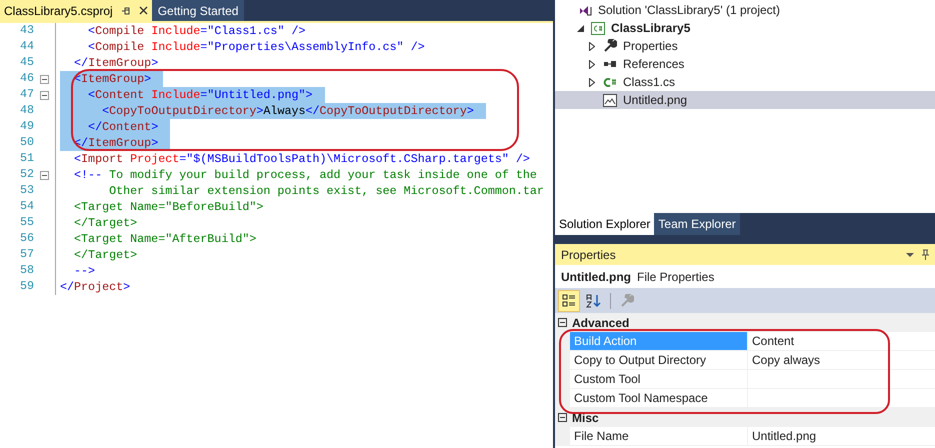  I want to click on sort-alphabetical-icon, so click(594, 301).